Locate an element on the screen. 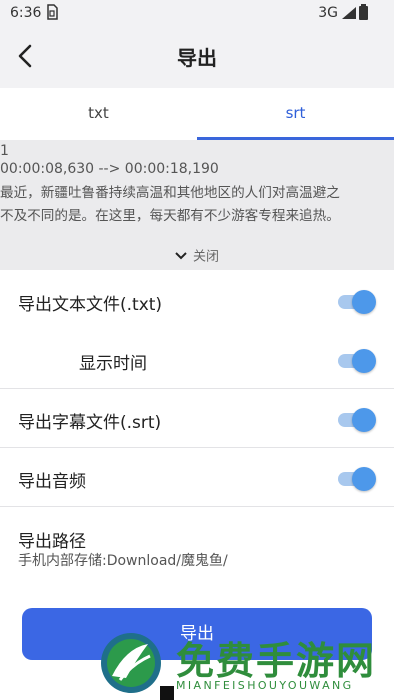 This screenshot has width=394, height=700. preview-text-line: 不及不同的是。在这里，每天都有不少游客专程来追热。 is located at coordinates (170, 216).